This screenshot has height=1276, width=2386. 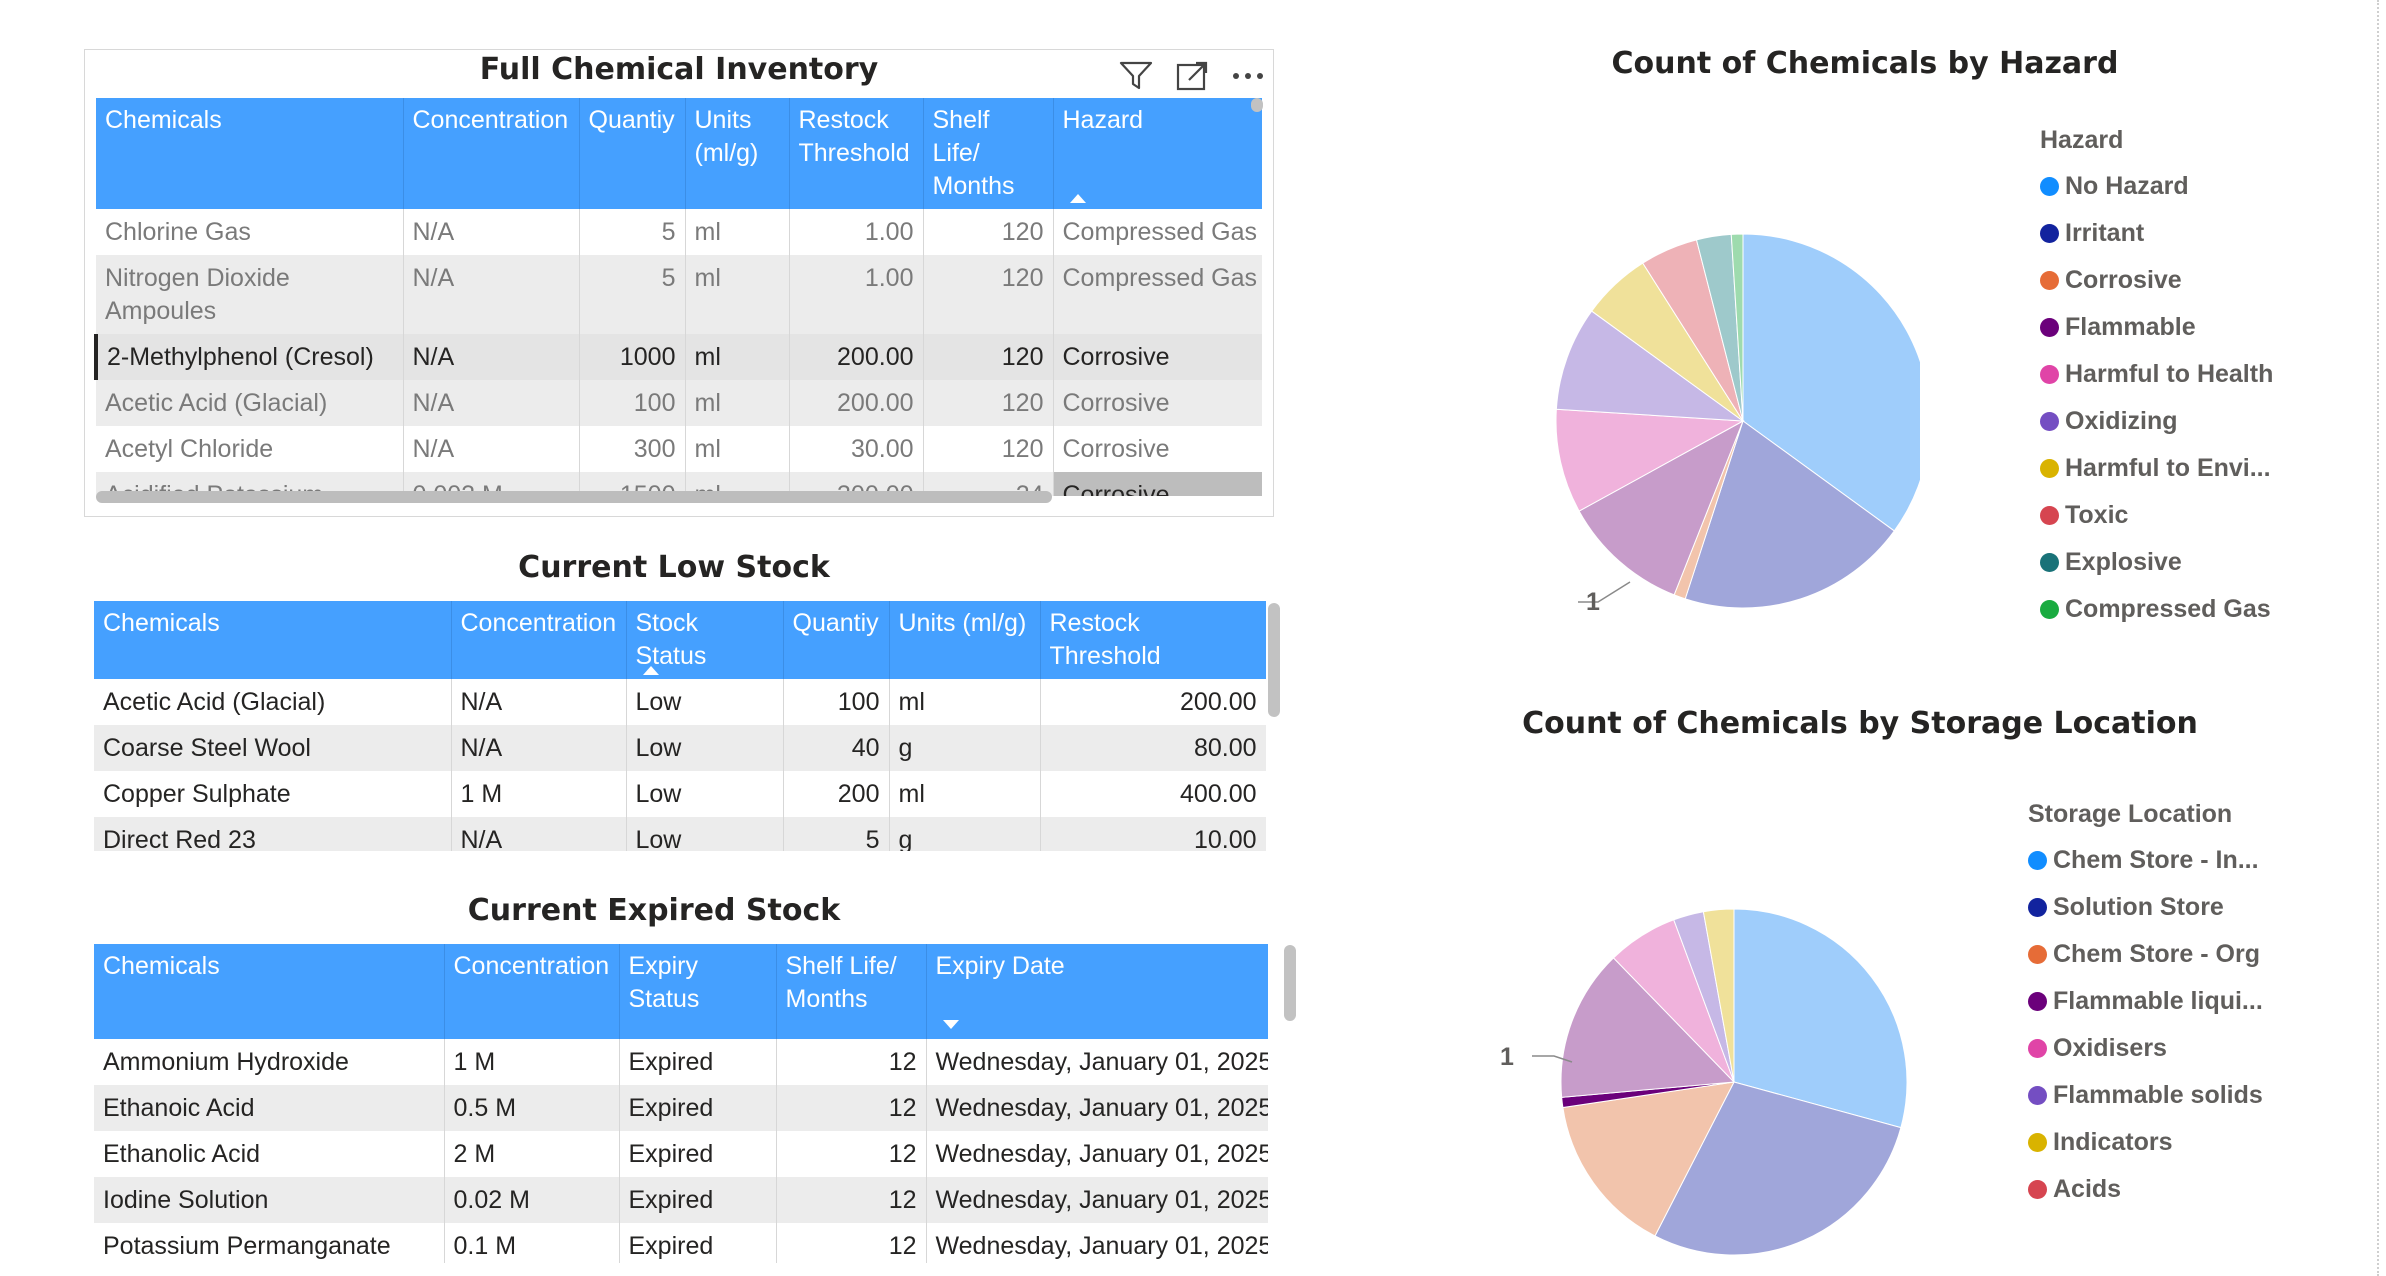 What do you see at coordinates (950, 1024) in the screenshot?
I see `sort-descending-icon` at bounding box center [950, 1024].